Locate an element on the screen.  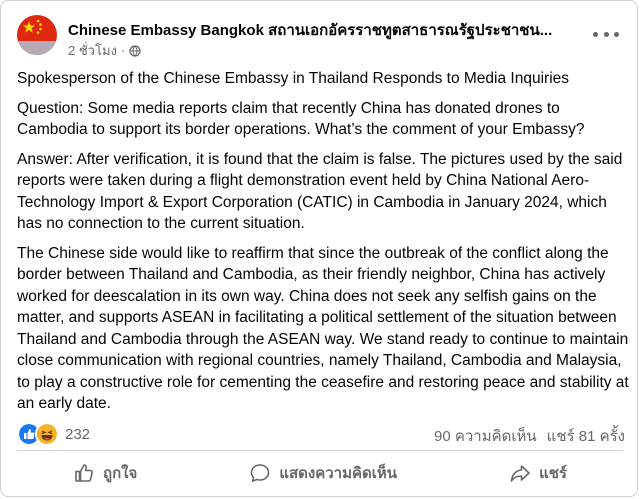
reactions-summary: 232 is located at coordinates (53, 434).